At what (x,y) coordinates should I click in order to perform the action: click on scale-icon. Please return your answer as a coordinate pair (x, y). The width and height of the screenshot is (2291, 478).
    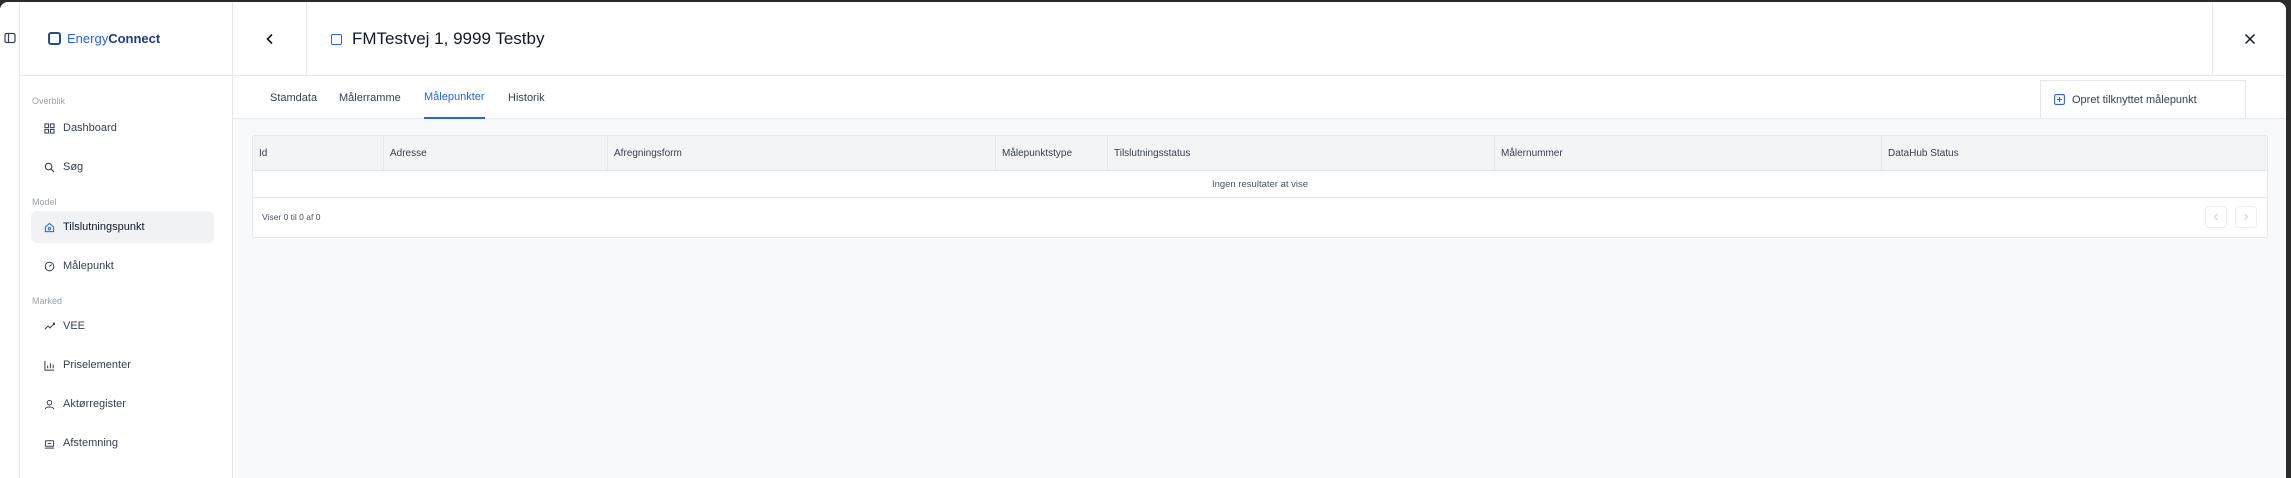
    Looking at the image, I should click on (49, 444).